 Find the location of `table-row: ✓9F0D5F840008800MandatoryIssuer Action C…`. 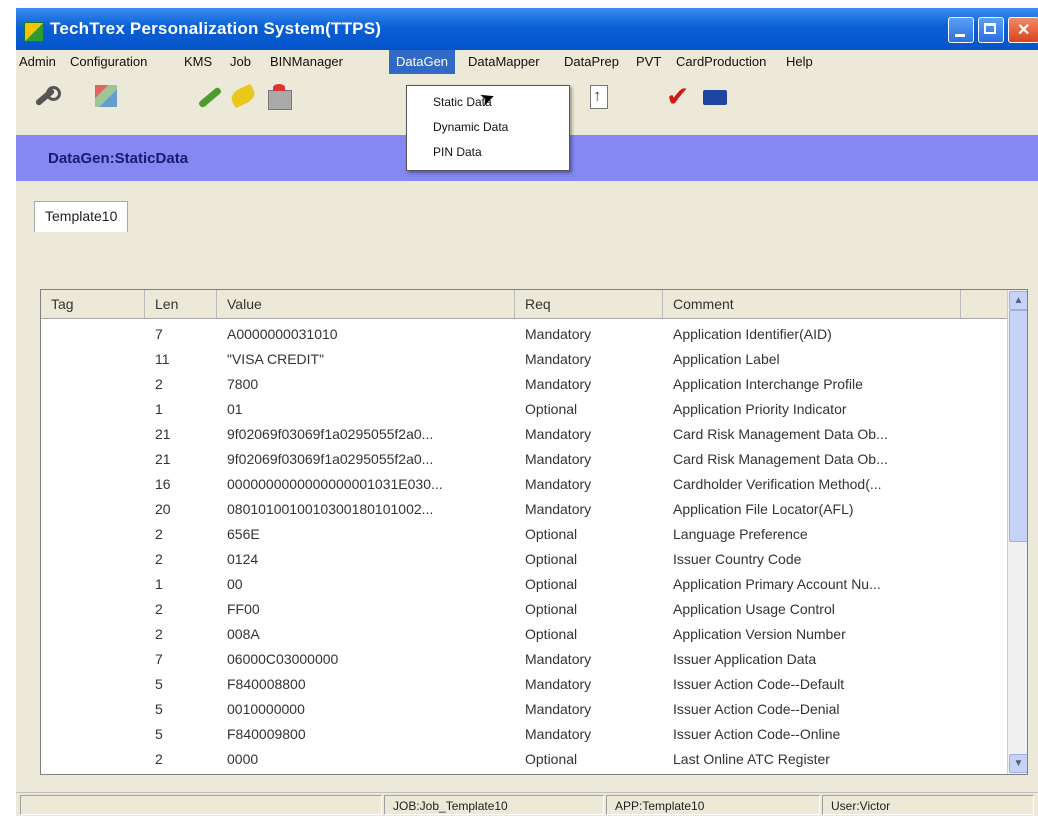

table-row: ✓9F0D5F840008800MandatoryIssuer Action C… is located at coordinates (524, 684).